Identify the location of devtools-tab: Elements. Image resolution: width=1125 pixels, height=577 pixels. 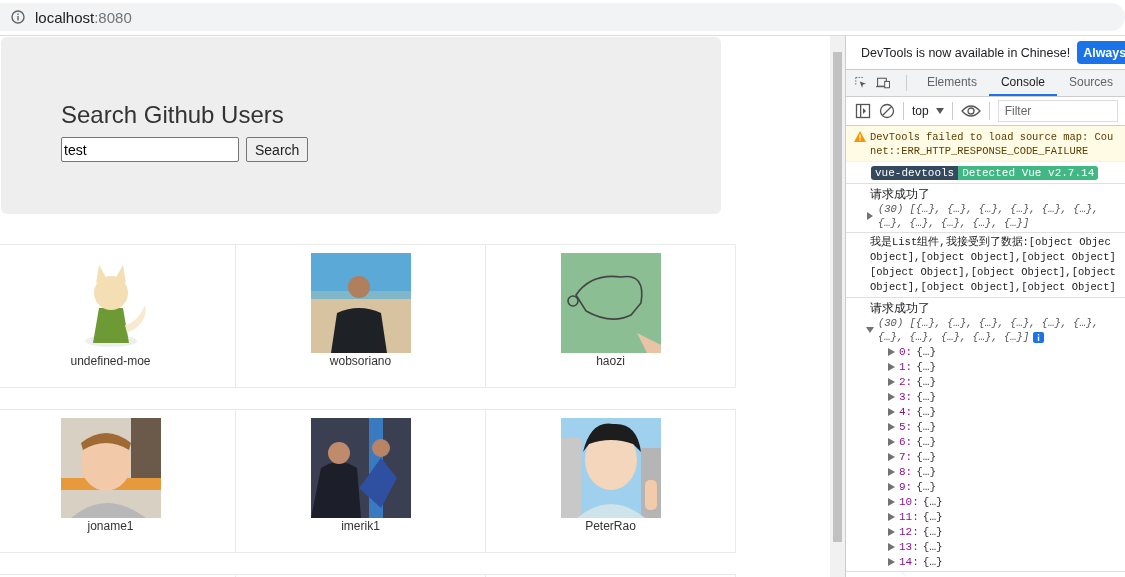
(951, 83).